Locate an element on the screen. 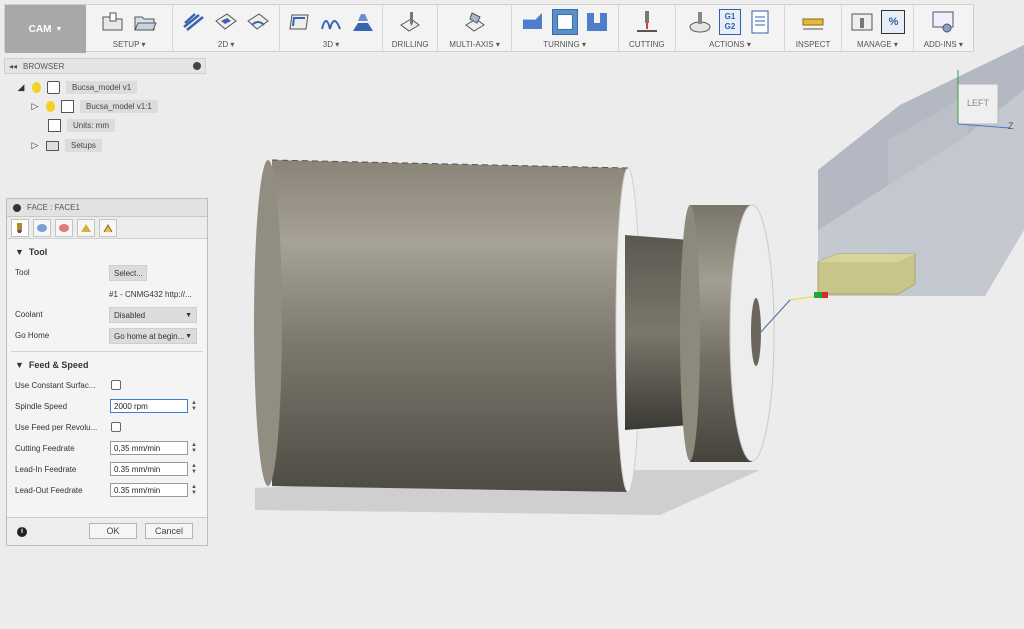  toolbar-group-3d: 3D ▾ is located at coordinates (331, 28).